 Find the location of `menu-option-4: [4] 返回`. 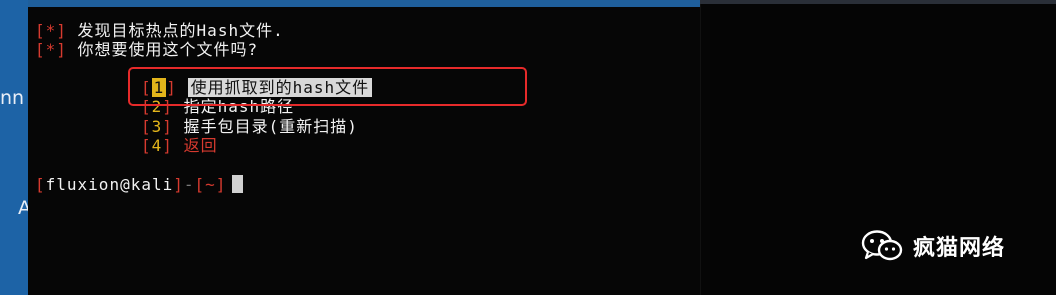

menu-option-4: [4] 返回 is located at coordinates (179, 146).